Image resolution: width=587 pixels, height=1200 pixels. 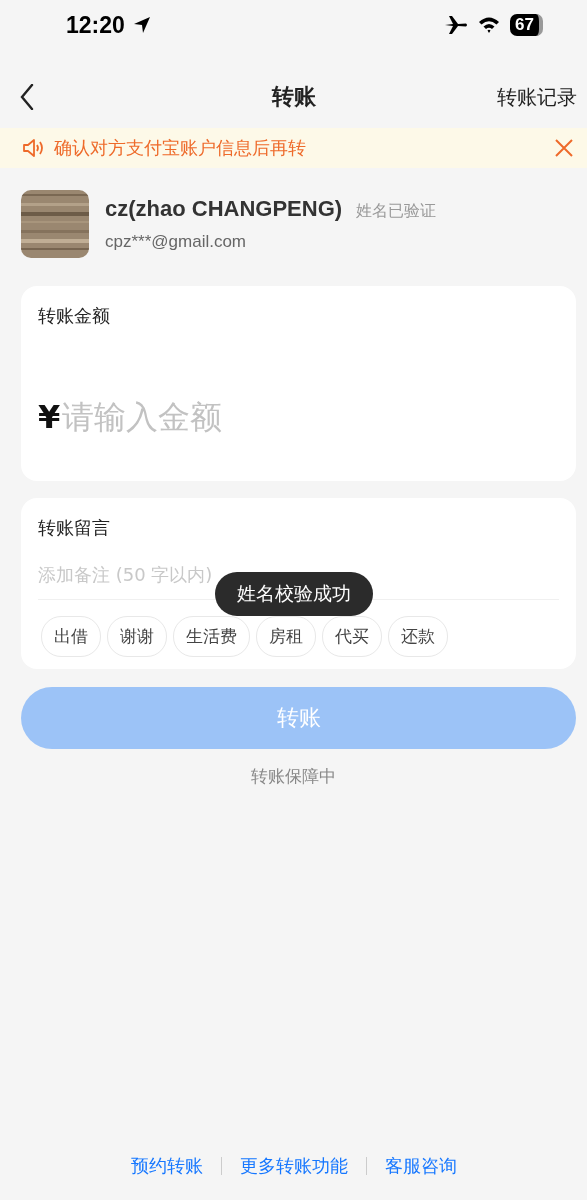 What do you see at coordinates (396, 211) in the screenshot?
I see `verified-label: 姓名已验证` at bounding box center [396, 211].